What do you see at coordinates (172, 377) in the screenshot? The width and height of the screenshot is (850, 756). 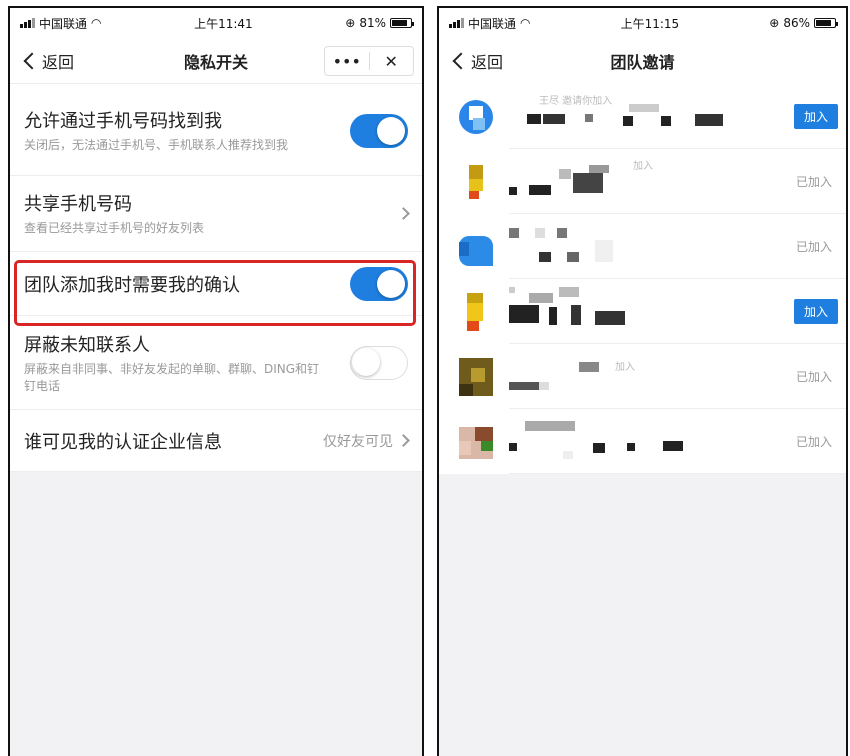 I see `setting-desc: 屏蔽来自非同事、非好友发起的单聊、群聊、DING和钉钉电话` at bounding box center [172, 377].